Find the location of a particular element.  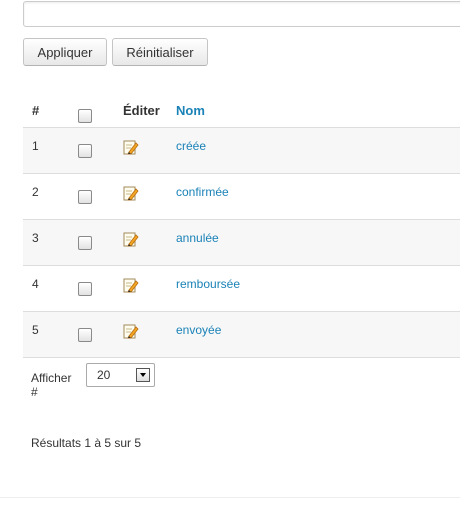

table-row: 1 créée is located at coordinates (241, 150).